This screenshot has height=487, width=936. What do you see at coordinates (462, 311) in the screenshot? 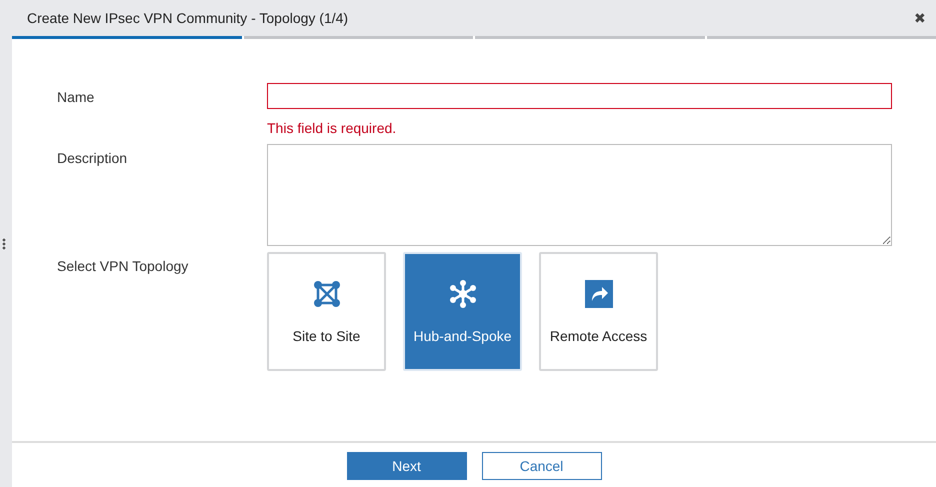
I see `topology-option: Hub-and-Spoke` at bounding box center [462, 311].